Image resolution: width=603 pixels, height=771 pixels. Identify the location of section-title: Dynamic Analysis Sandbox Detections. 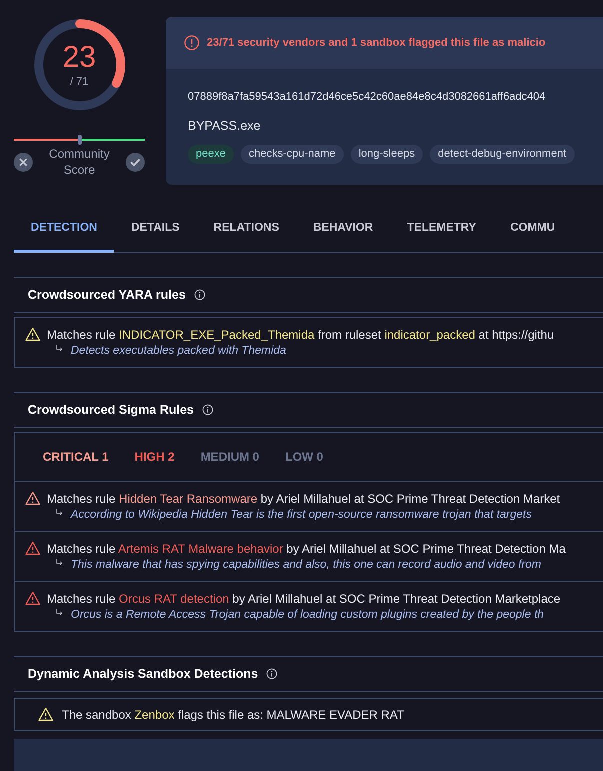
(143, 674).